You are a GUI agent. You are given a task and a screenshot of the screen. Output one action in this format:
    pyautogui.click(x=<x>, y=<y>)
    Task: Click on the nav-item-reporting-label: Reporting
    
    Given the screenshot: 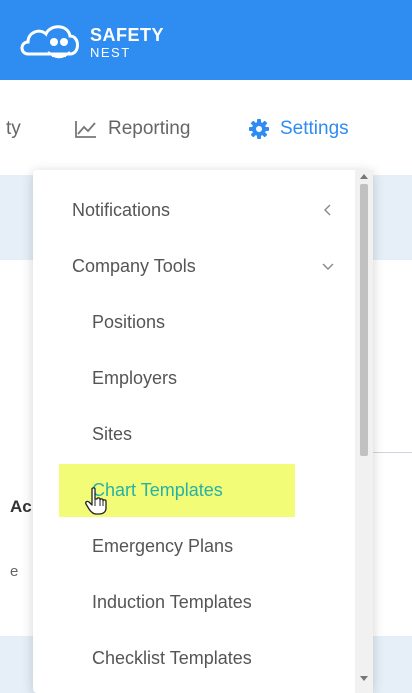 What is the action you would take?
    pyautogui.click(x=149, y=128)
    